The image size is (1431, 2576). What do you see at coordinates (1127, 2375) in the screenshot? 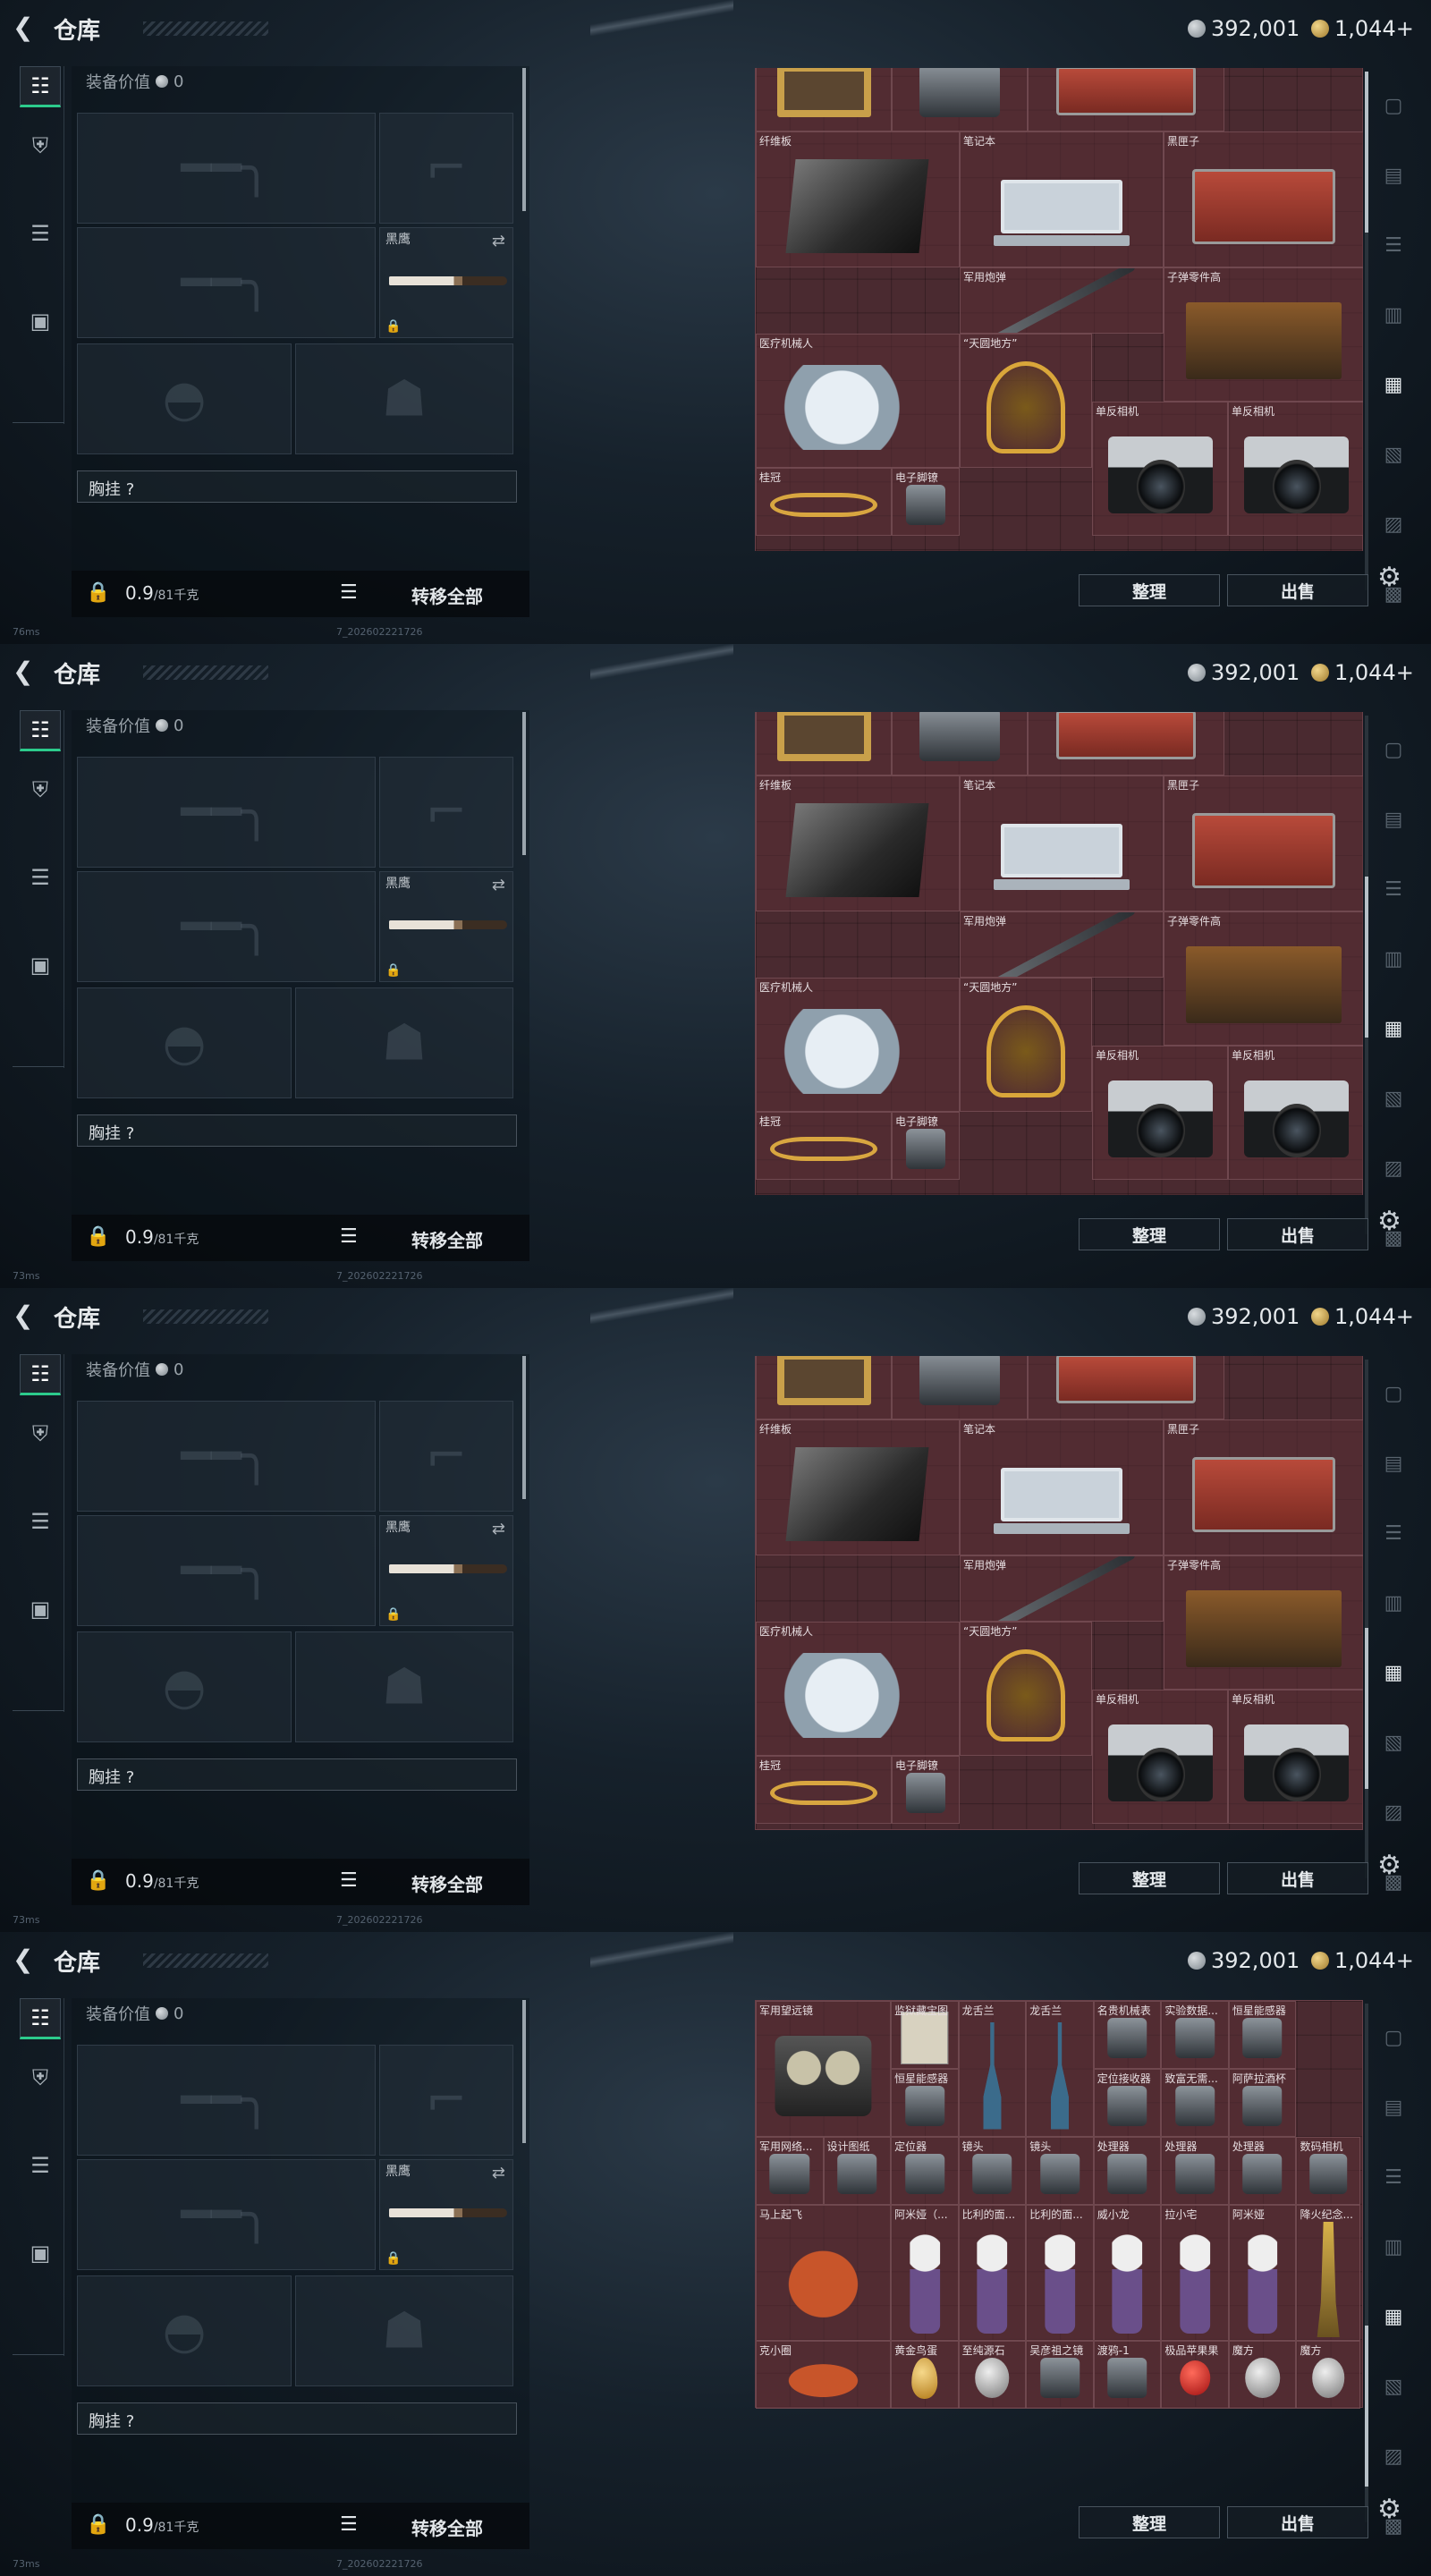
I see `stash-item: 渡鸦-1` at bounding box center [1127, 2375].